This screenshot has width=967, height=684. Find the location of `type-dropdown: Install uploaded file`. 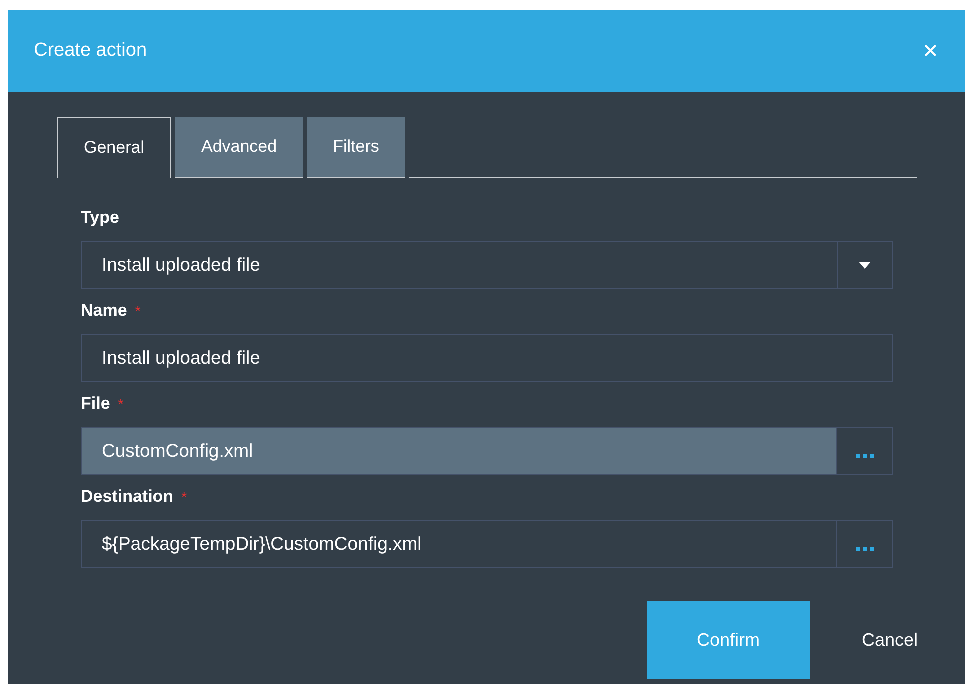

type-dropdown: Install uploaded file is located at coordinates (487, 265).